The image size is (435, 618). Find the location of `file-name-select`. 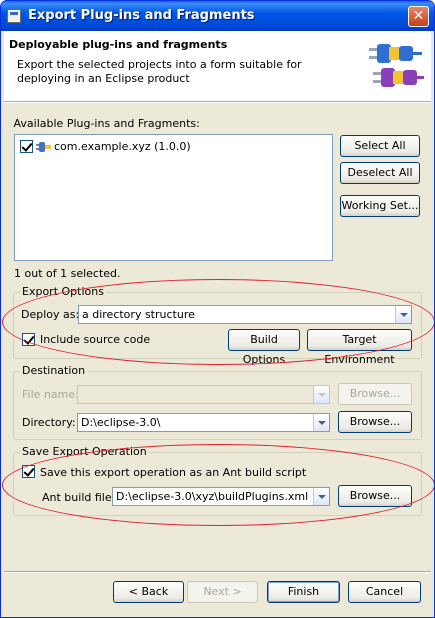

file-name-select is located at coordinates (203, 394).